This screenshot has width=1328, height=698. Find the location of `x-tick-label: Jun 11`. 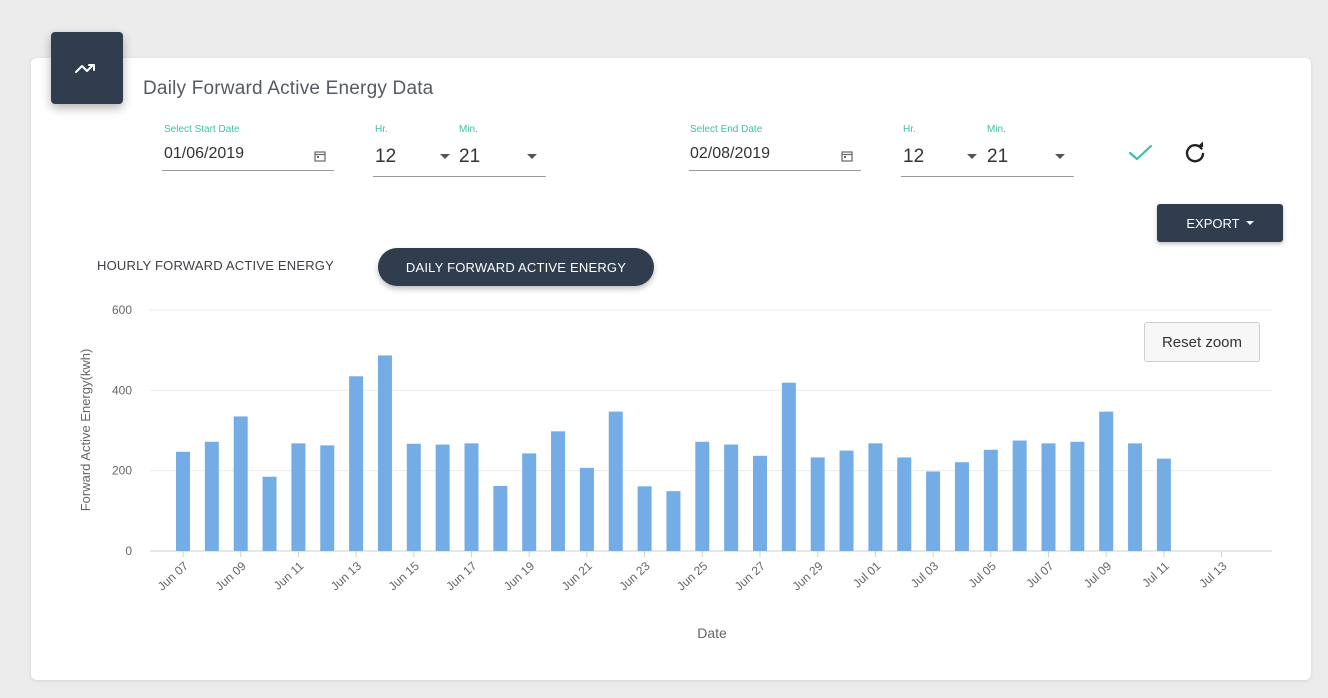

x-tick-label: Jun 11 is located at coordinates (289, 576).